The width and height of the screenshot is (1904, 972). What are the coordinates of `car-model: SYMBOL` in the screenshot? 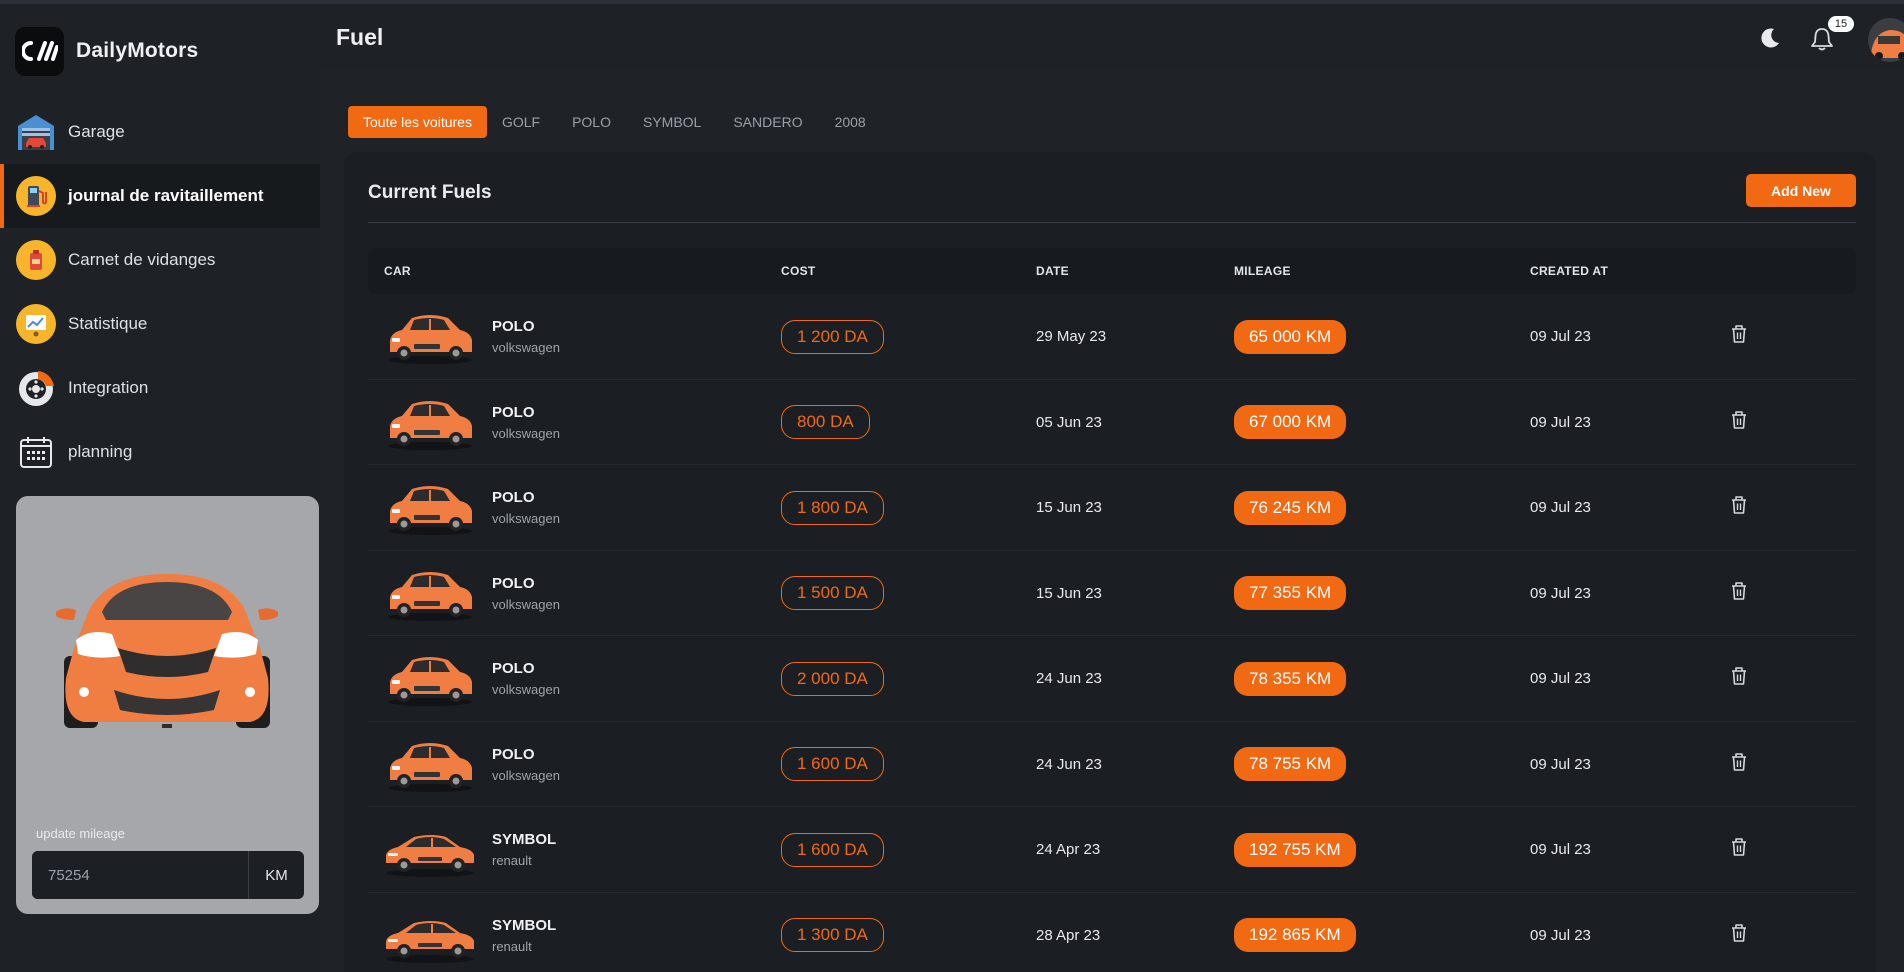 It's located at (524, 839).